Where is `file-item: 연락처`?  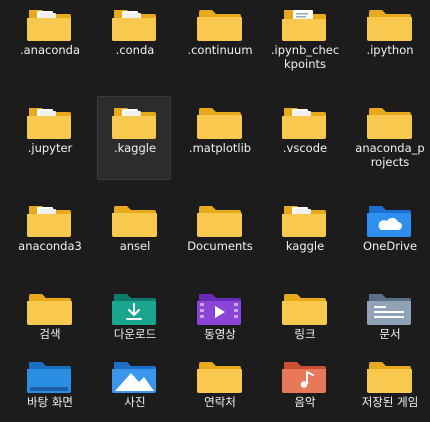 file-item: 연락처 is located at coordinates (219, 386).